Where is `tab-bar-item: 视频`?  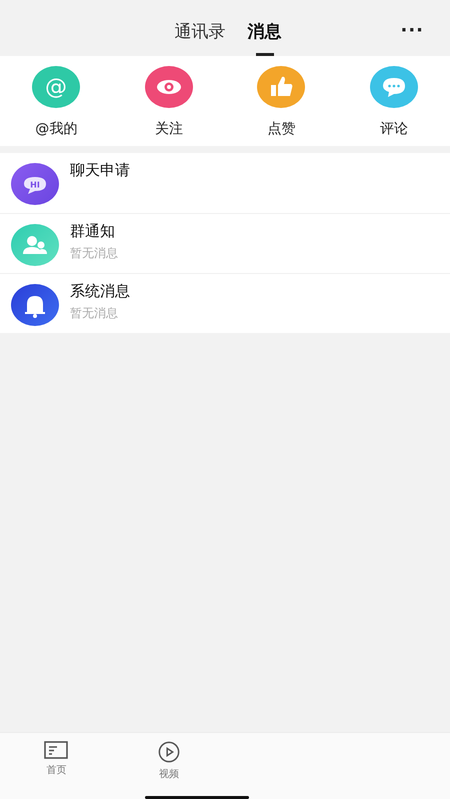 tab-bar-item: 视频 is located at coordinates (168, 766).